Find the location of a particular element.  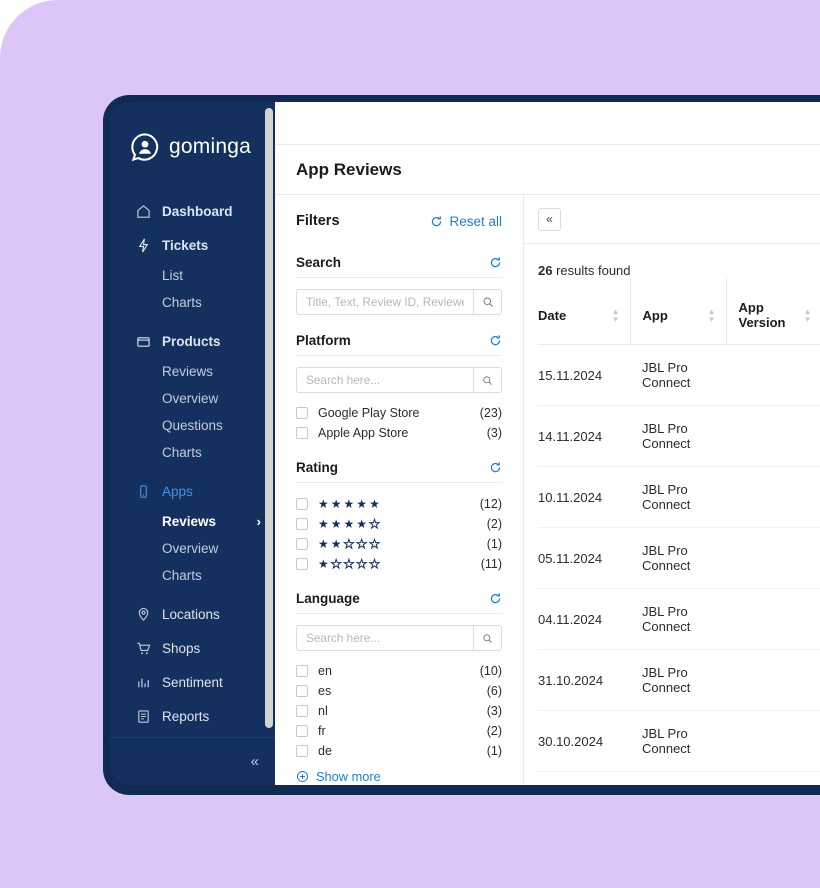

star-empty-icon: ★ is located at coordinates (349, 563).